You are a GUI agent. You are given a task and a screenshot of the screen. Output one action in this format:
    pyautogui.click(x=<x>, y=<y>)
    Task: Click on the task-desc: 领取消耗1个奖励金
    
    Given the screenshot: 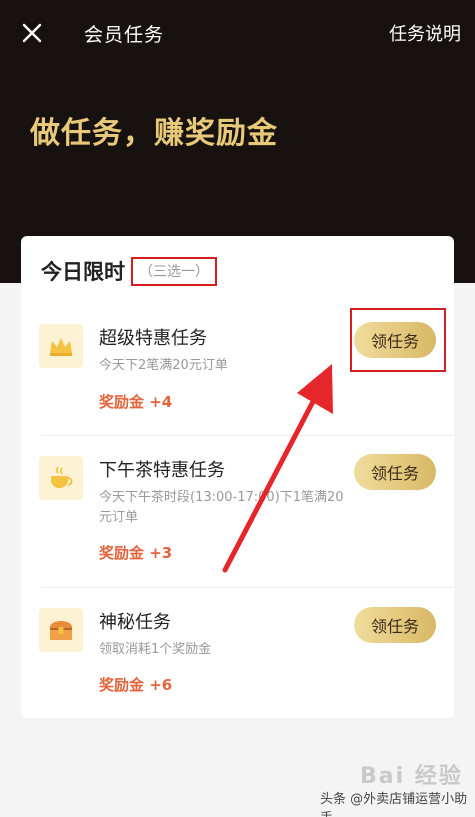 What is the action you would take?
    pyautogui.click(x=155, y=649)
    